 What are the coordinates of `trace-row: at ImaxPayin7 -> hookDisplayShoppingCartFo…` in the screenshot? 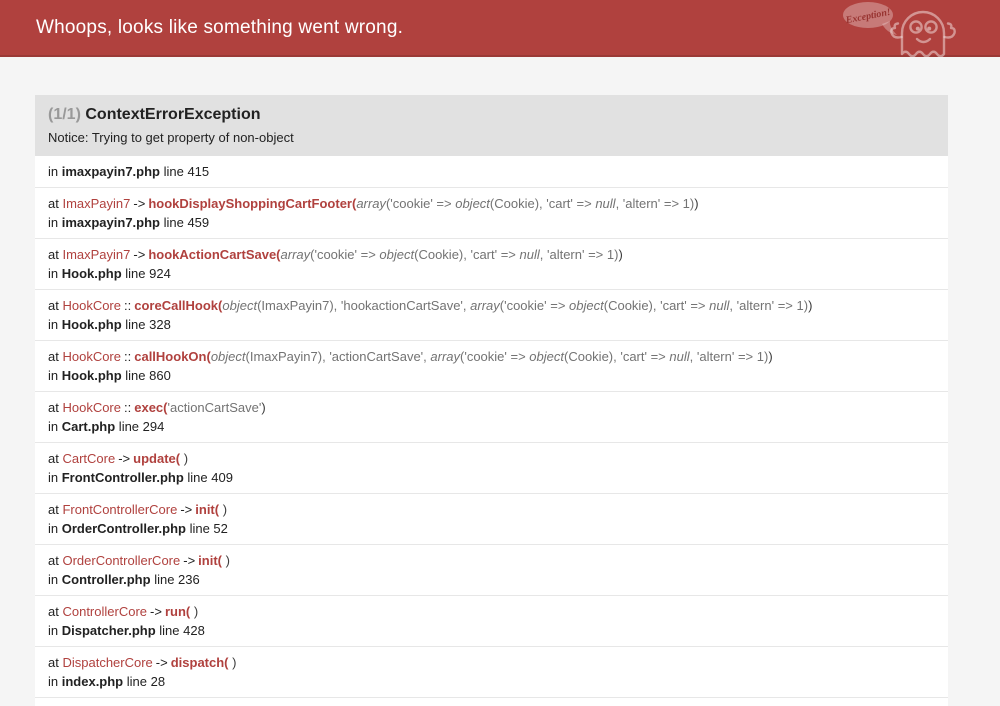 It's located at (491, 213).